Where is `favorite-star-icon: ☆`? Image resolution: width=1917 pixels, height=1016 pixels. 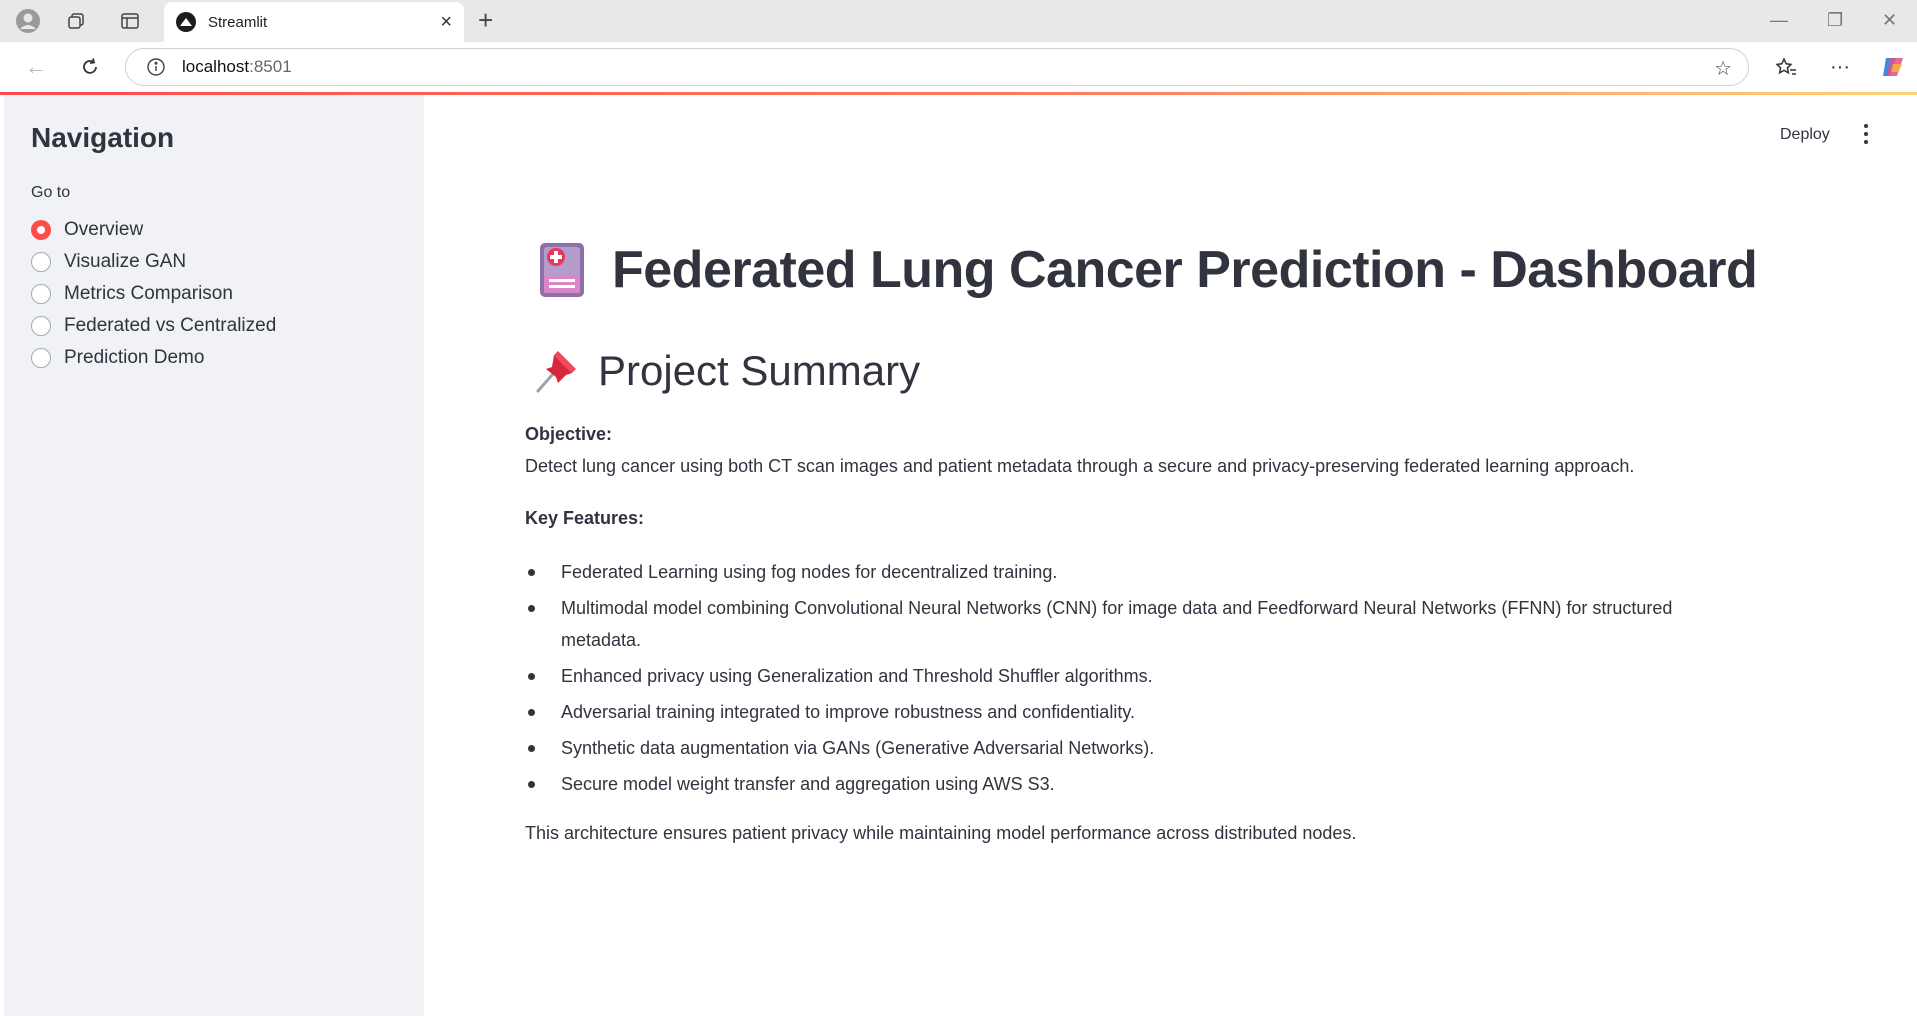
favorite-star-icon: ☆ is located at coordinates (1723, 68).